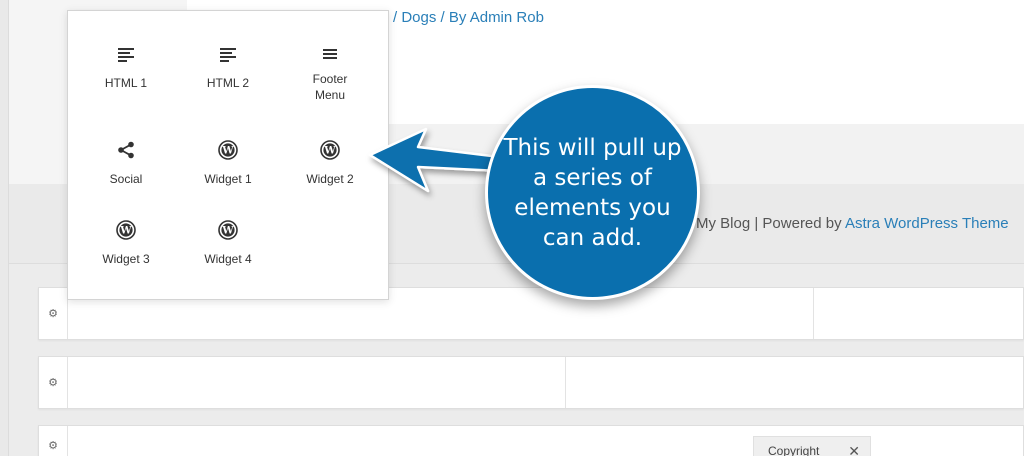  Describe the element at coordinates (126, 83) in the screenshot. I see `element-label: HTML 1` at that location.